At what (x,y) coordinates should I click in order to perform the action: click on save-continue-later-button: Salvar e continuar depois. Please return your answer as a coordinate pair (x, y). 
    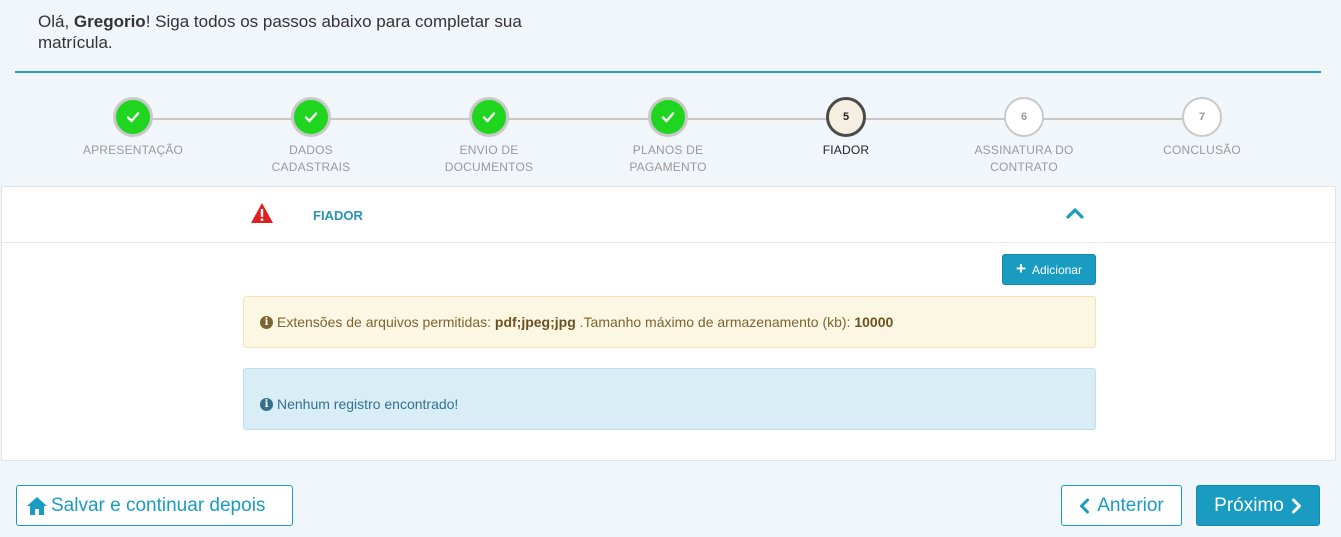
    Looking at the image, I should click on (154, 505).